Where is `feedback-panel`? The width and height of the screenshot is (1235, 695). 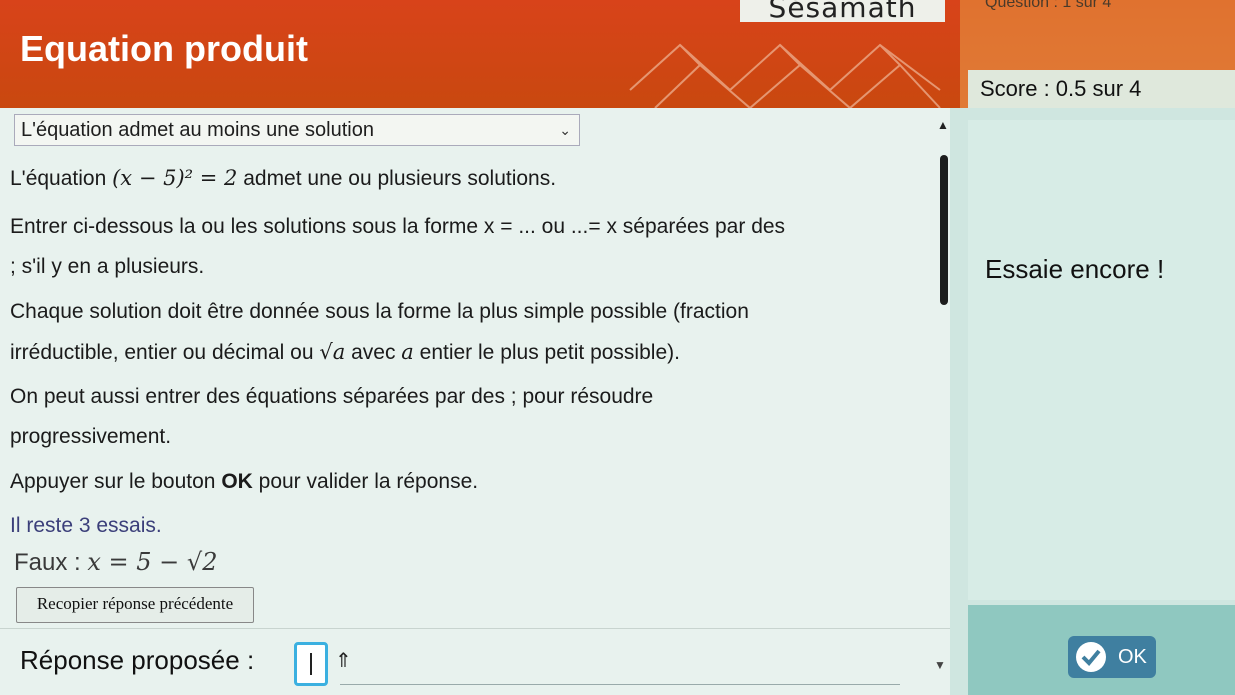 feedback-panel is located at coordinates (1101, 360).